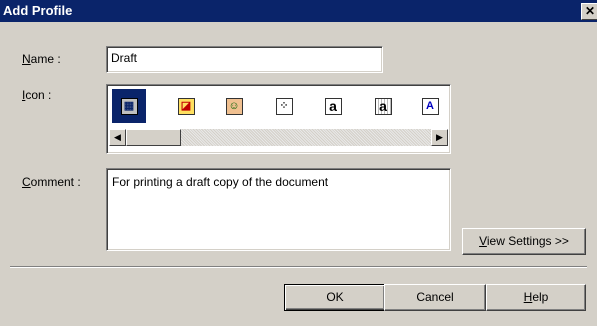  I want to click on close-button: ✕, so click(589, 11).